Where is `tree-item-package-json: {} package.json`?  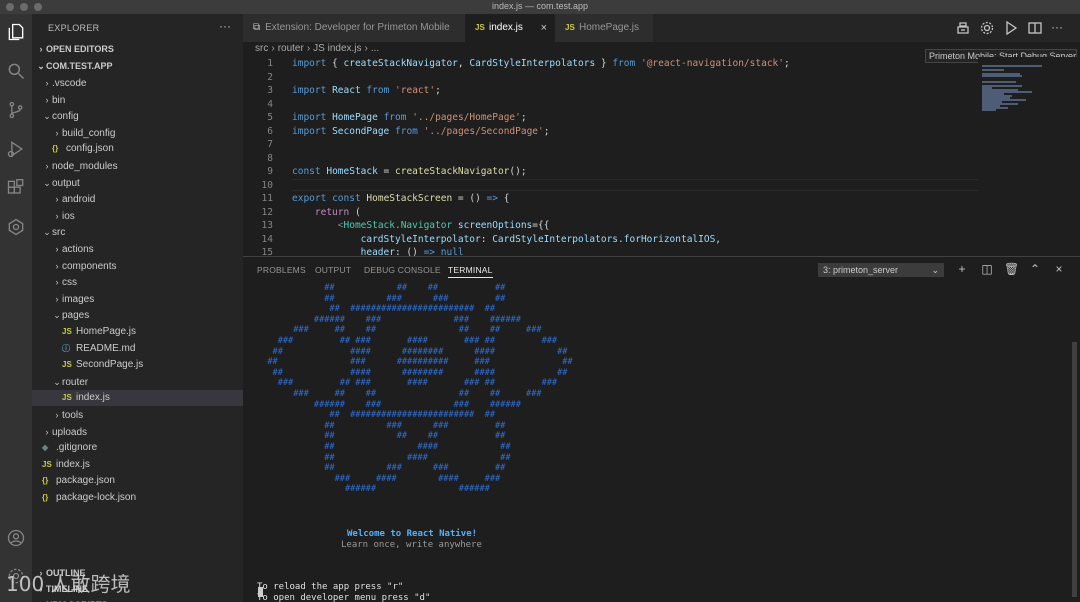
tree-item-package-json: {} package.json is located at coordinates (137, 481).